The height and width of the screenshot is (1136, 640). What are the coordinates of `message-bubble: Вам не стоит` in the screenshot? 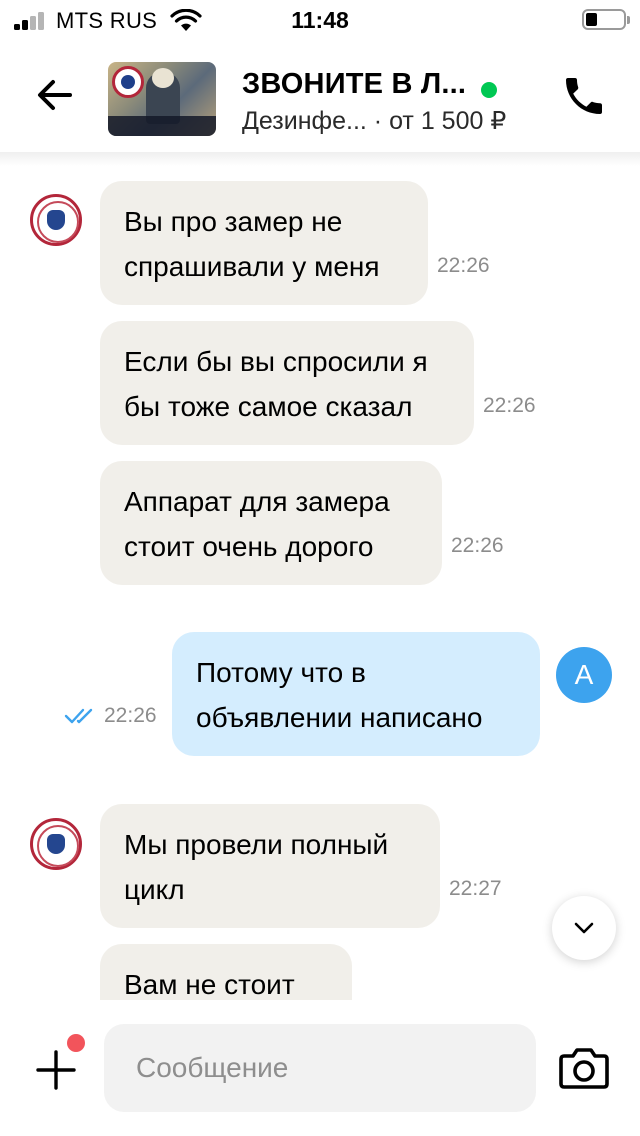 It's located at (226, 972).